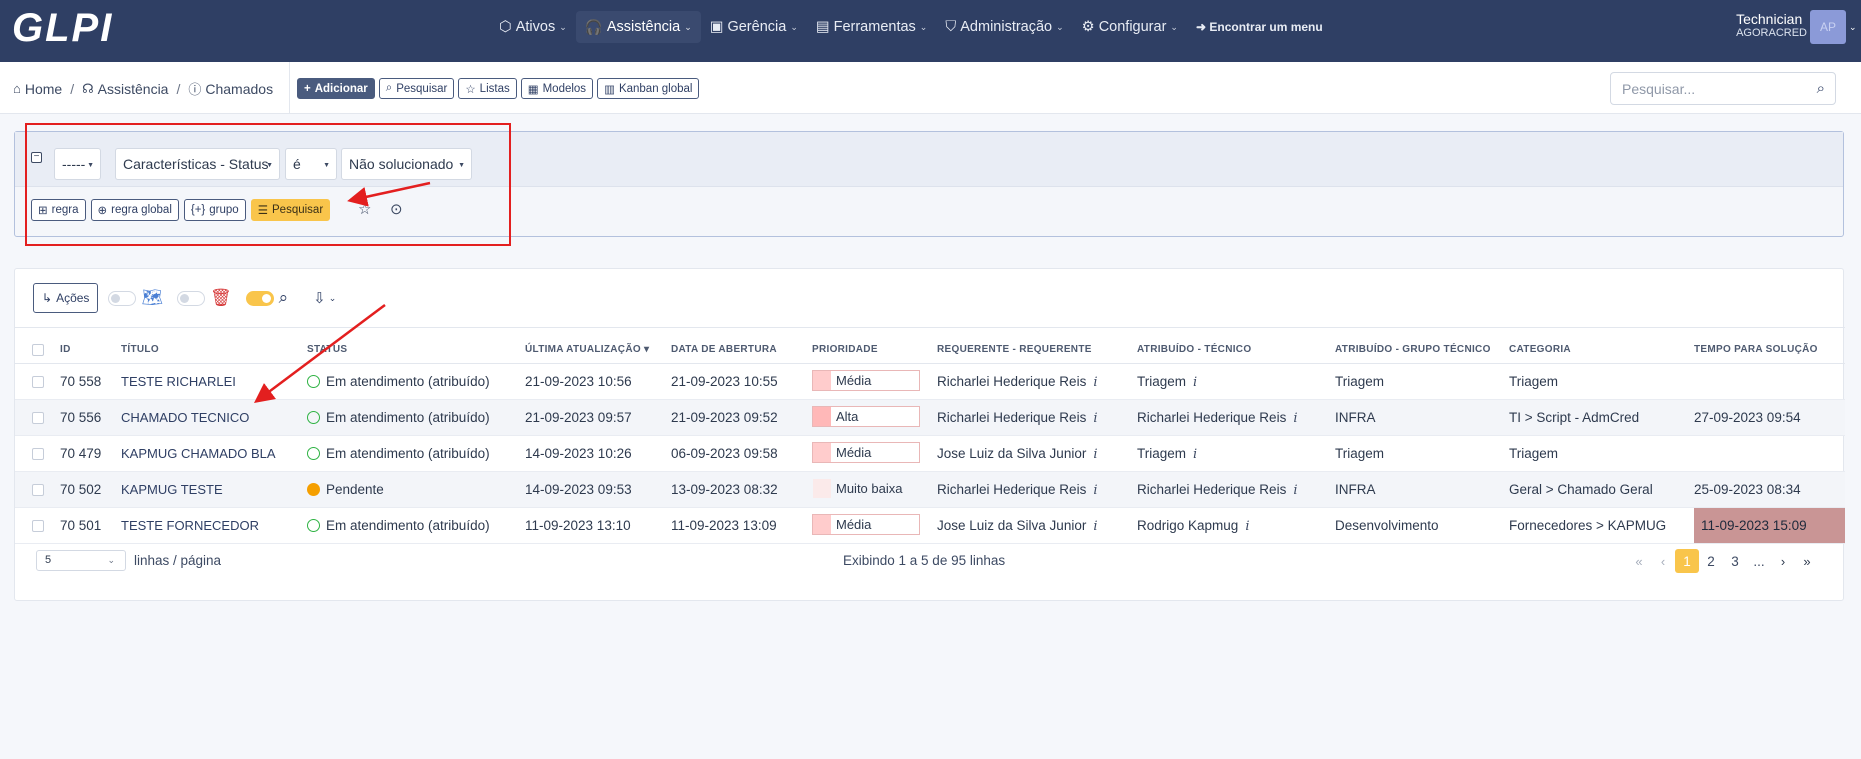 Image resolution: width=1861 pixels, height=759 pixels. Describe the element at coordinates (77, 164) in the screenshot. I see `criteria-link-select: ----- ▼` at that location.